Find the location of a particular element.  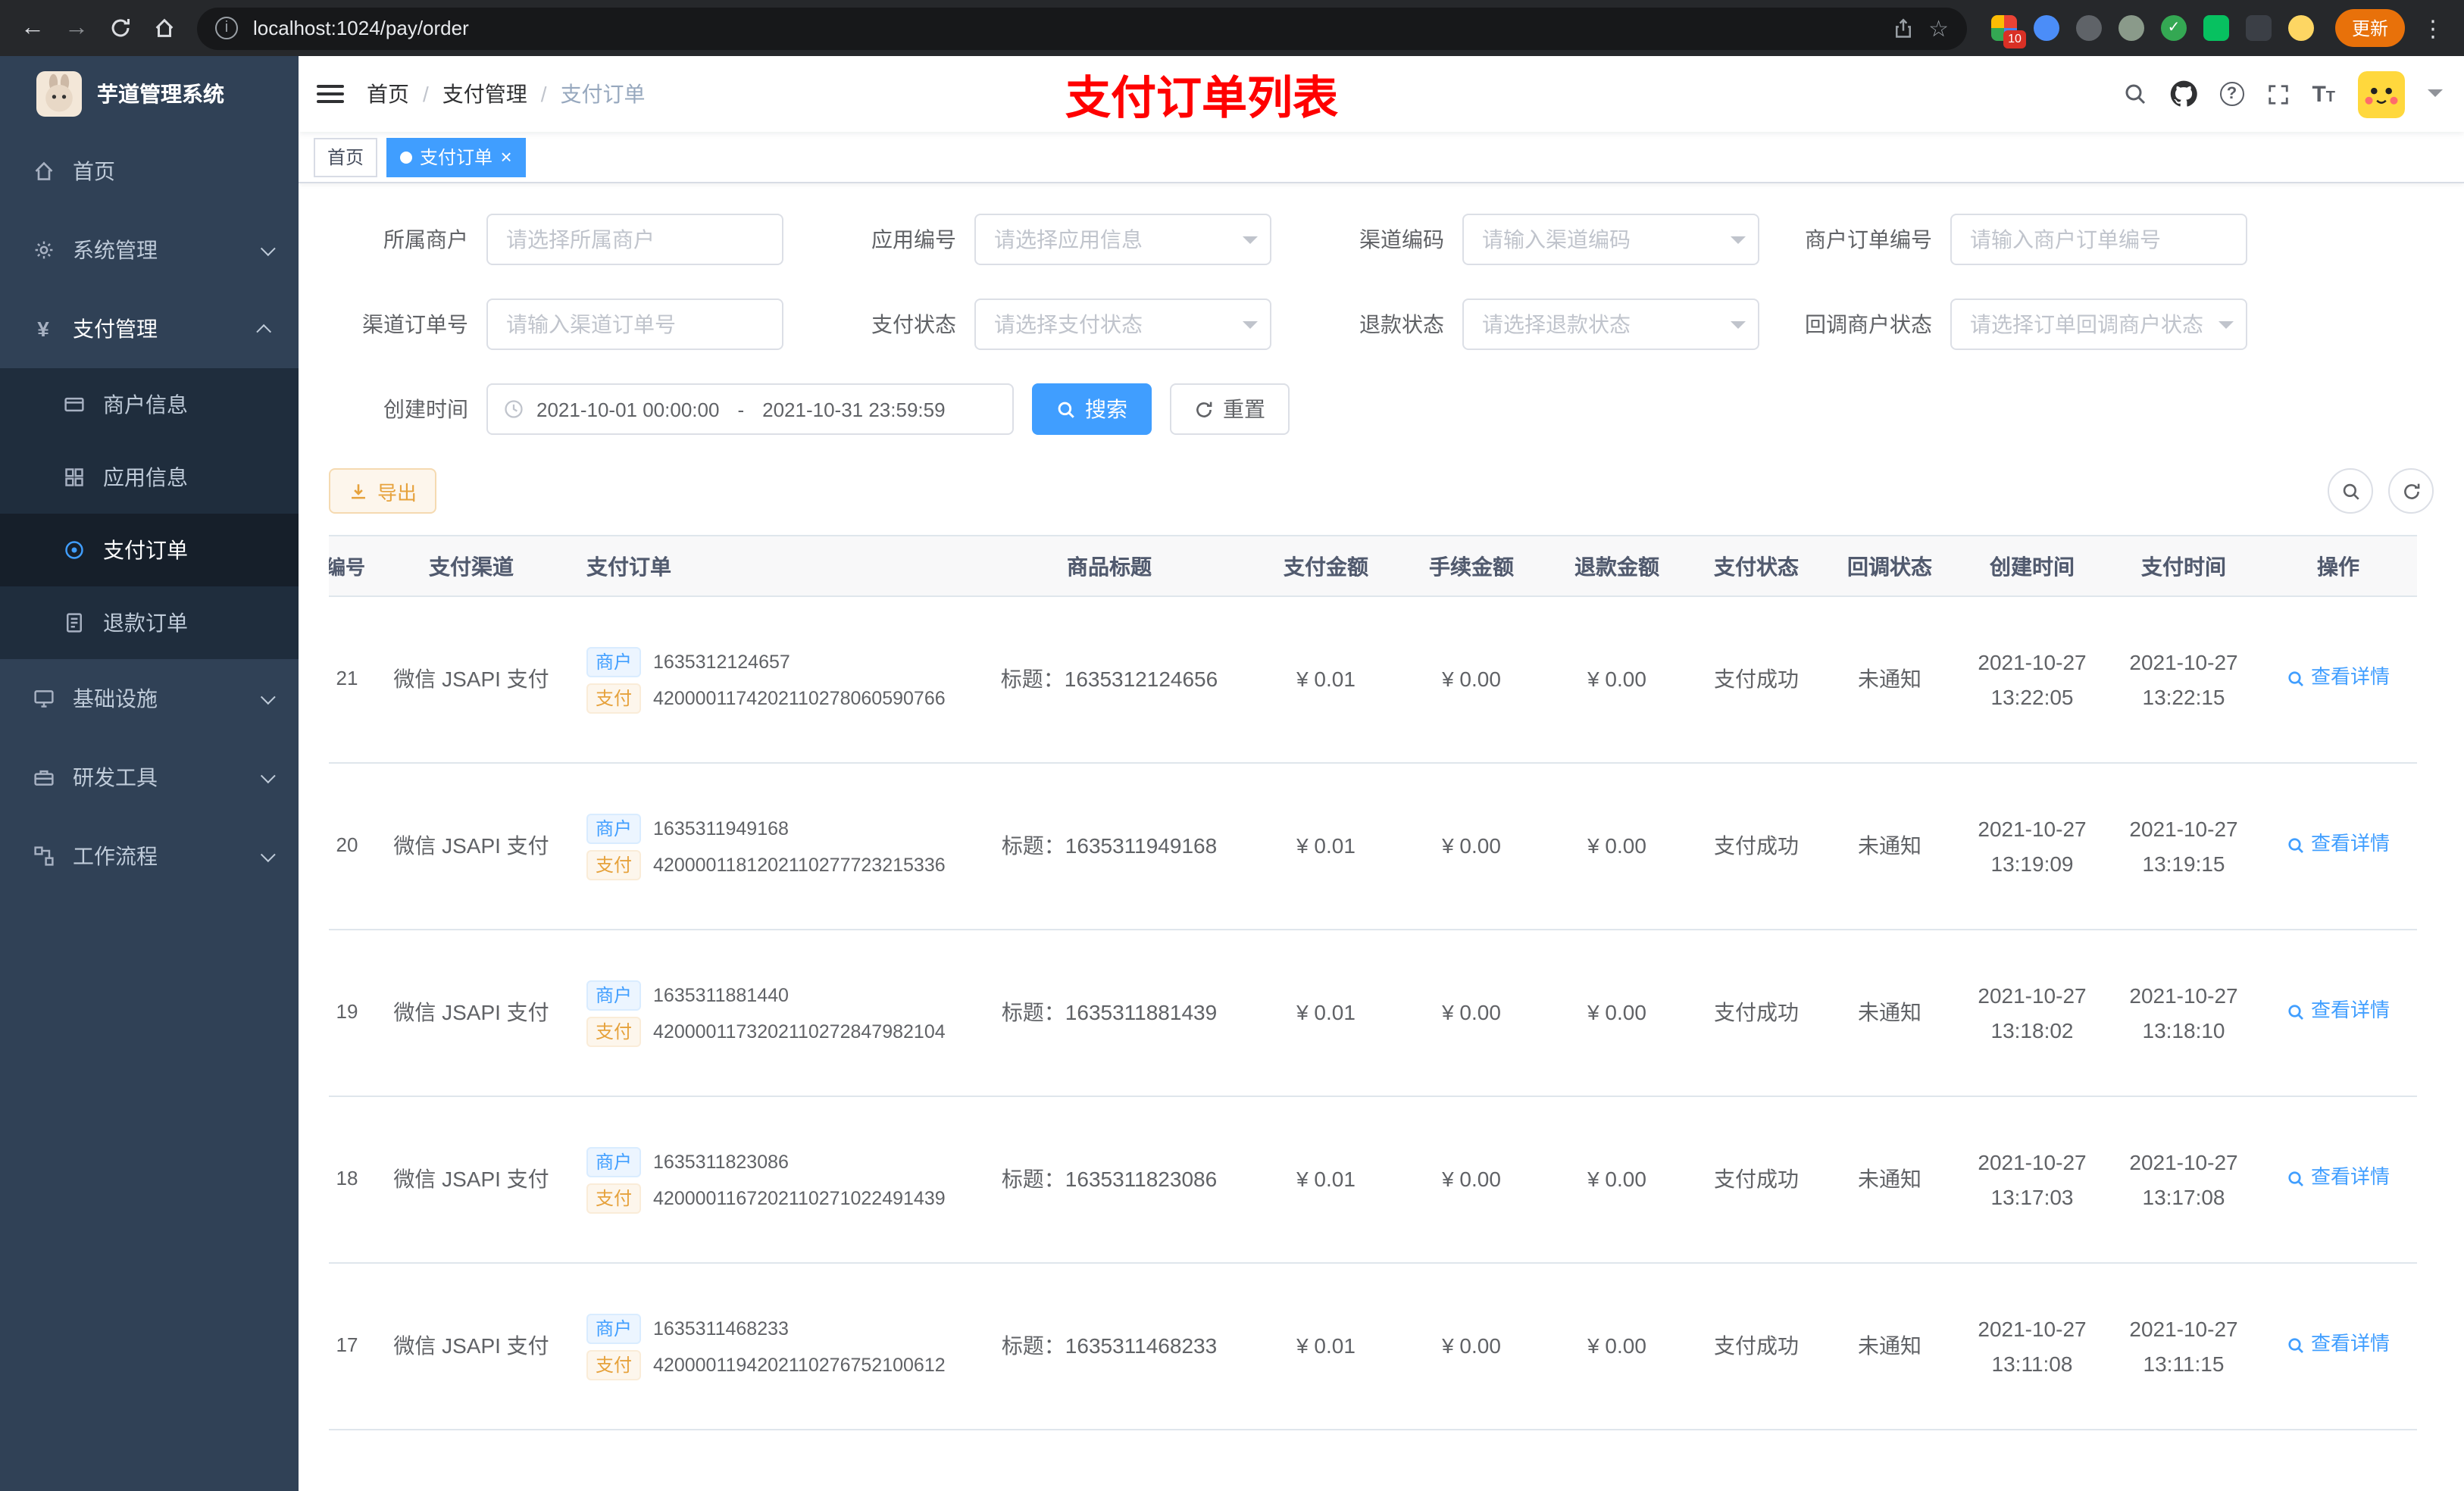

table-row-partial: 商户1635311457136 is located at coordinates (1373, 1460).